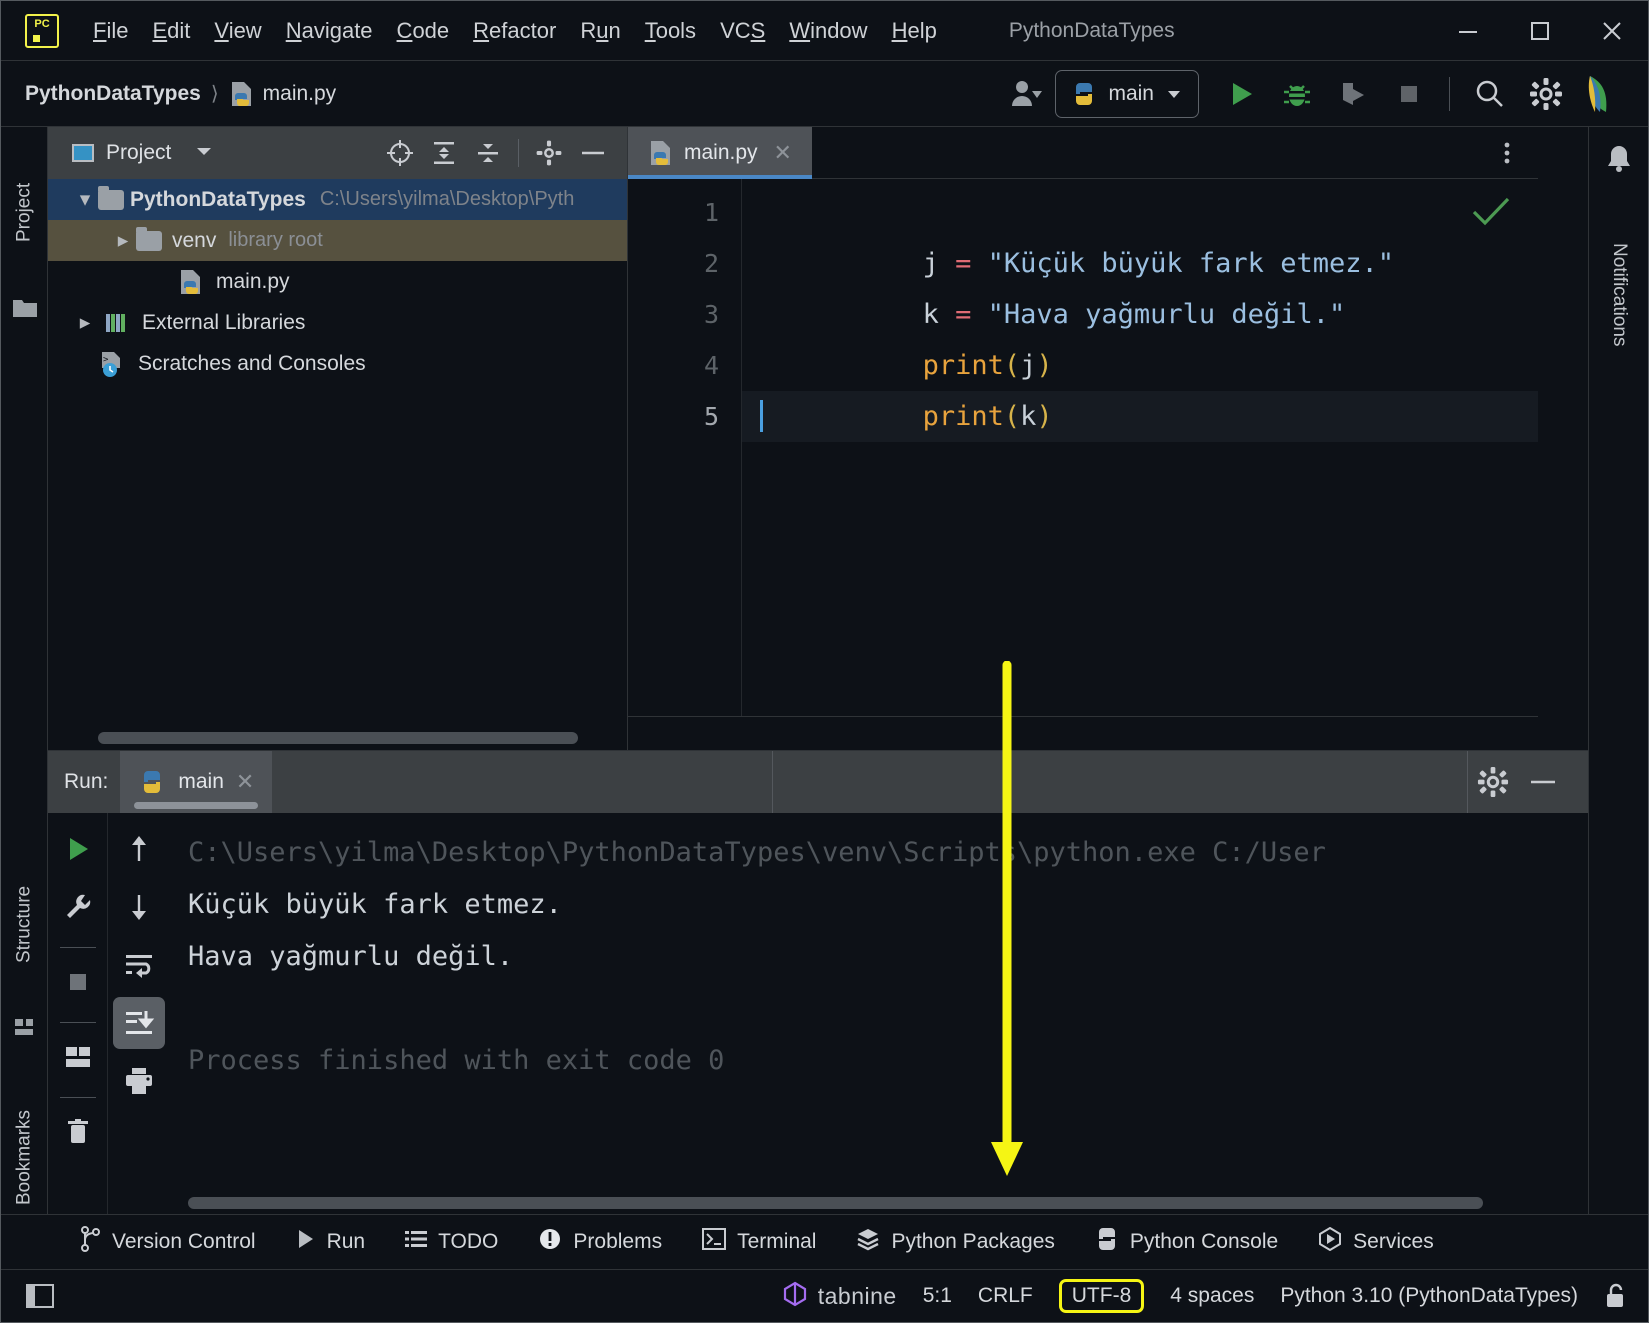  What do you see at coordinates (1140, 233) in the screenshot?
I see `code-line-1: j = "Küçük büyük fark etmez."` at bounding box center [1140, 233].